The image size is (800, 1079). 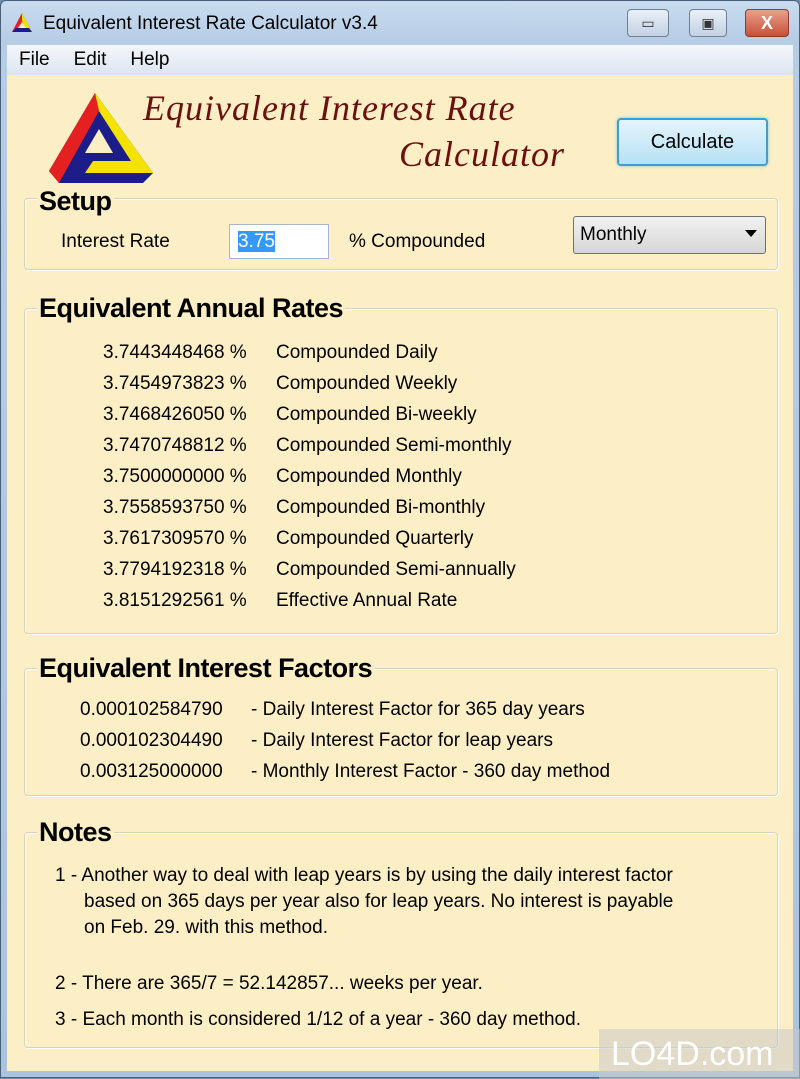 I want to click on logo-triangle-icon, so click(x=101, y=138).